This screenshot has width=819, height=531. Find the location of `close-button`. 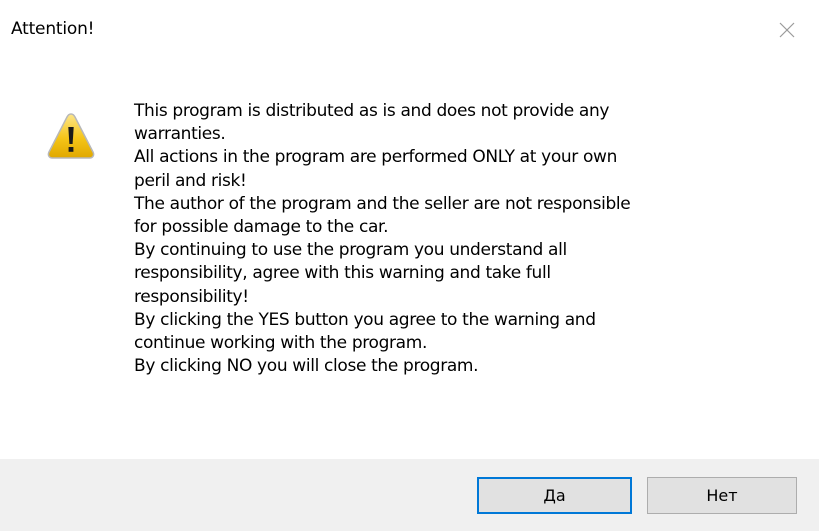

close-button is located at coordinates (787, 30).